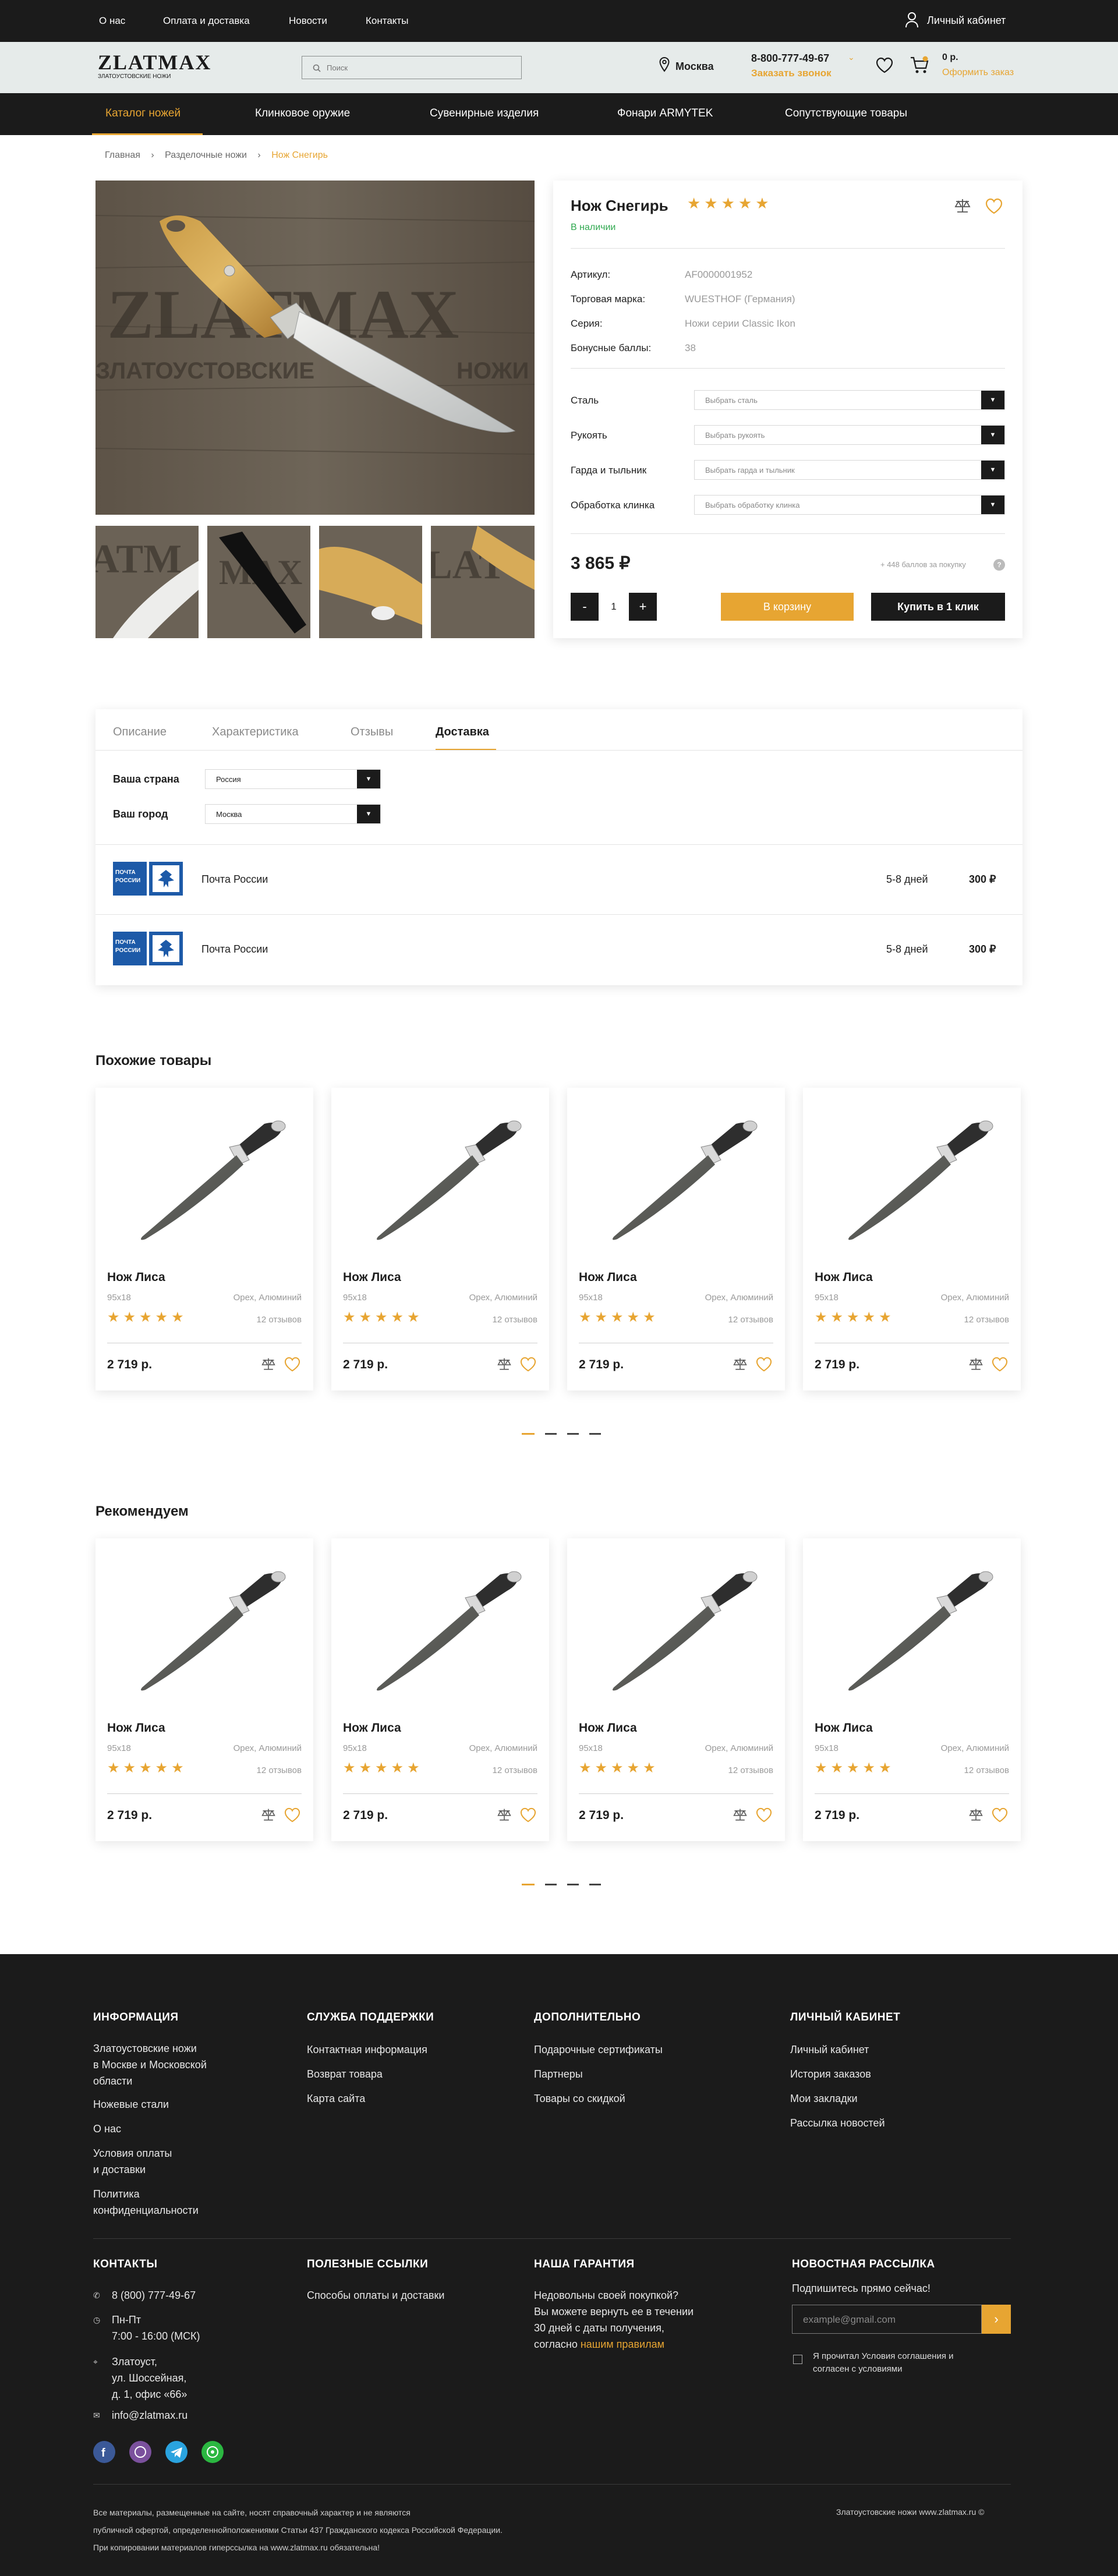 The width and height of the screenshot is (1118, 2576). What do you see at coordinates (149, 2415) in the screenshot?
I see `footer-email: info@zlatmax.ru` at bounding box center [149, 2415].